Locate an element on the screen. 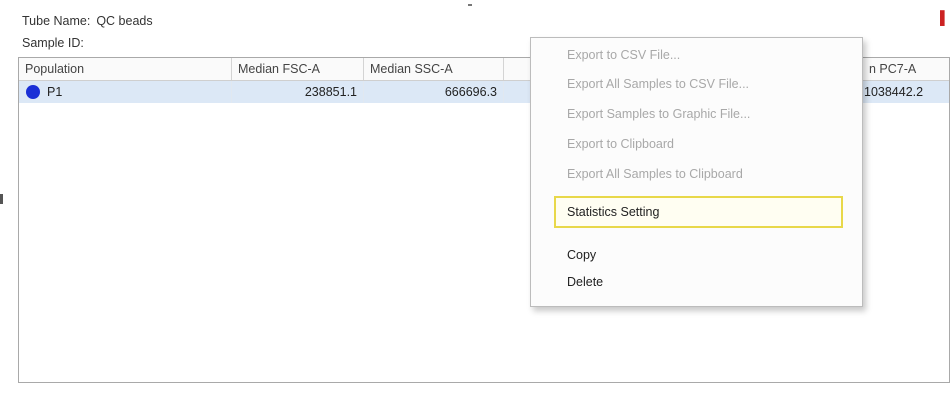  menu-item-export-all-clipboard: Export All Samples to Clipboard is located at coordinates (655, 174).